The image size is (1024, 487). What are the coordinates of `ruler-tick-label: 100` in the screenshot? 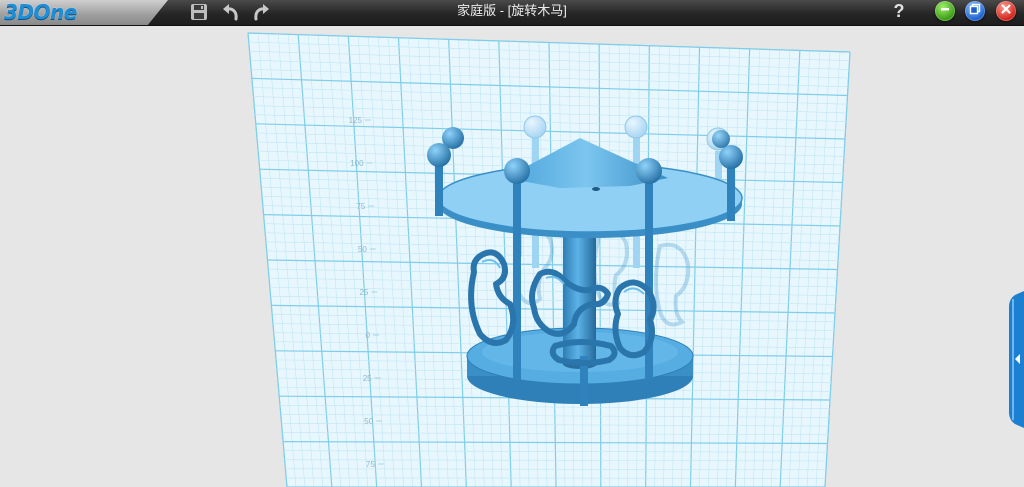 It's located at (357, 163).